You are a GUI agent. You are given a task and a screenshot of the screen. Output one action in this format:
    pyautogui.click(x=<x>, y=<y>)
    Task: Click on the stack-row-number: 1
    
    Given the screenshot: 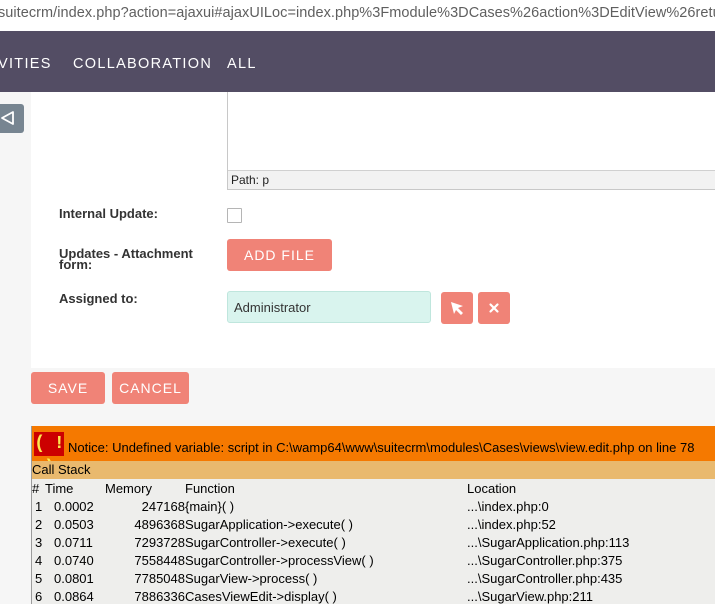 What is the action you would take?
    pyautogui.click(x=39, y=506)
    